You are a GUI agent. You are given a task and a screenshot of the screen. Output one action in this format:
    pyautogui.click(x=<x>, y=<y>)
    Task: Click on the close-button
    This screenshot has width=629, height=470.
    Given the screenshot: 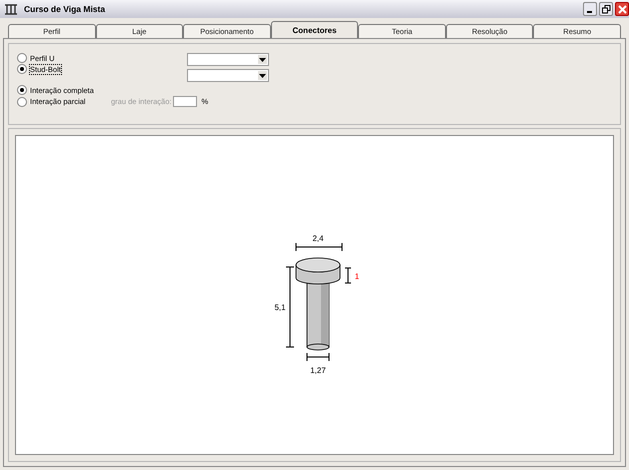 What is the action you would take?
    pyautogui.click(x=622, y=9)
    